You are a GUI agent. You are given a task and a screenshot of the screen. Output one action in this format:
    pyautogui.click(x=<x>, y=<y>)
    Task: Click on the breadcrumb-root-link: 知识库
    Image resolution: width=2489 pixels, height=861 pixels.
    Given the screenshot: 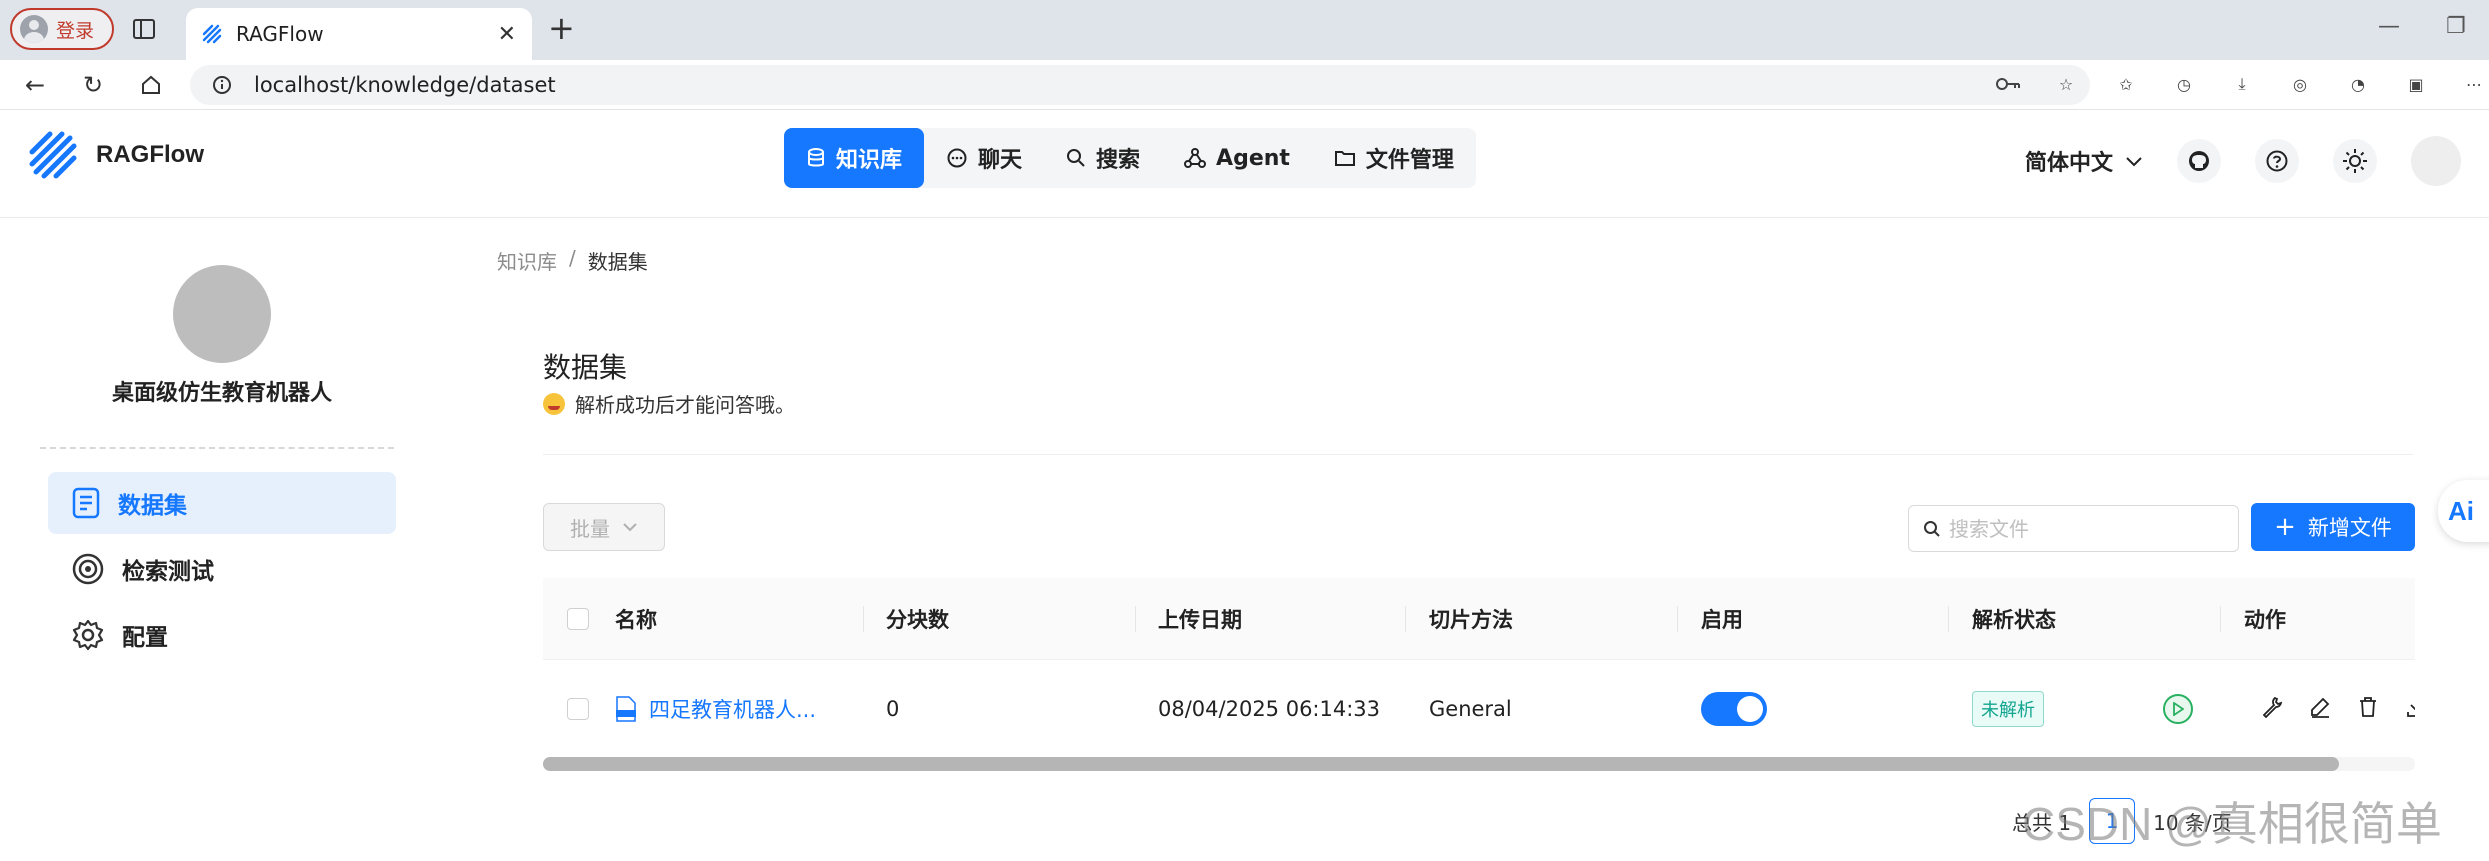 What is the action you would take?
    pyautogui.click(x=527, y=260)
    